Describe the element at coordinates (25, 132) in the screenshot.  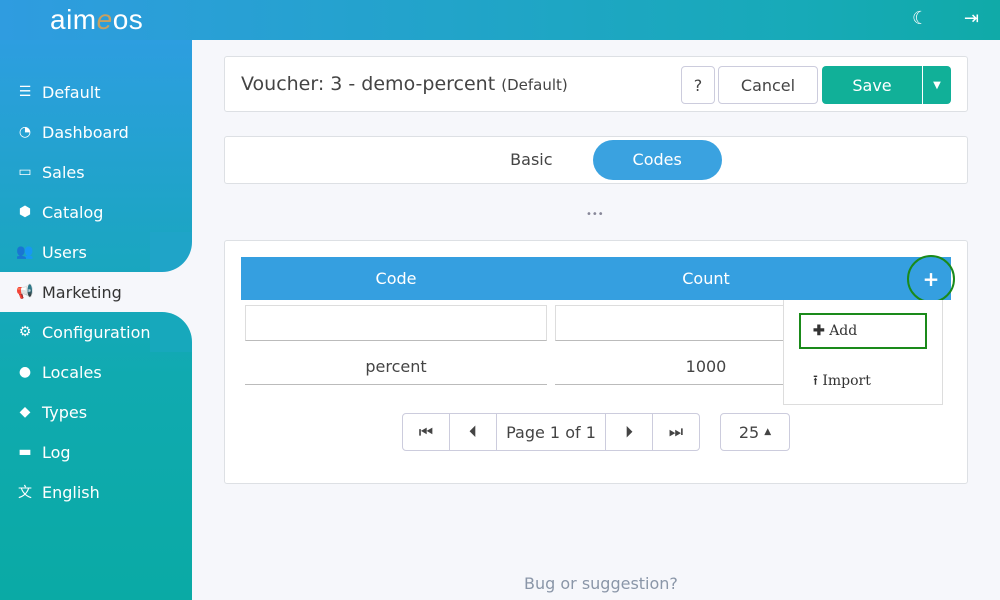
I see `gauge-icon: ◔` at that location.